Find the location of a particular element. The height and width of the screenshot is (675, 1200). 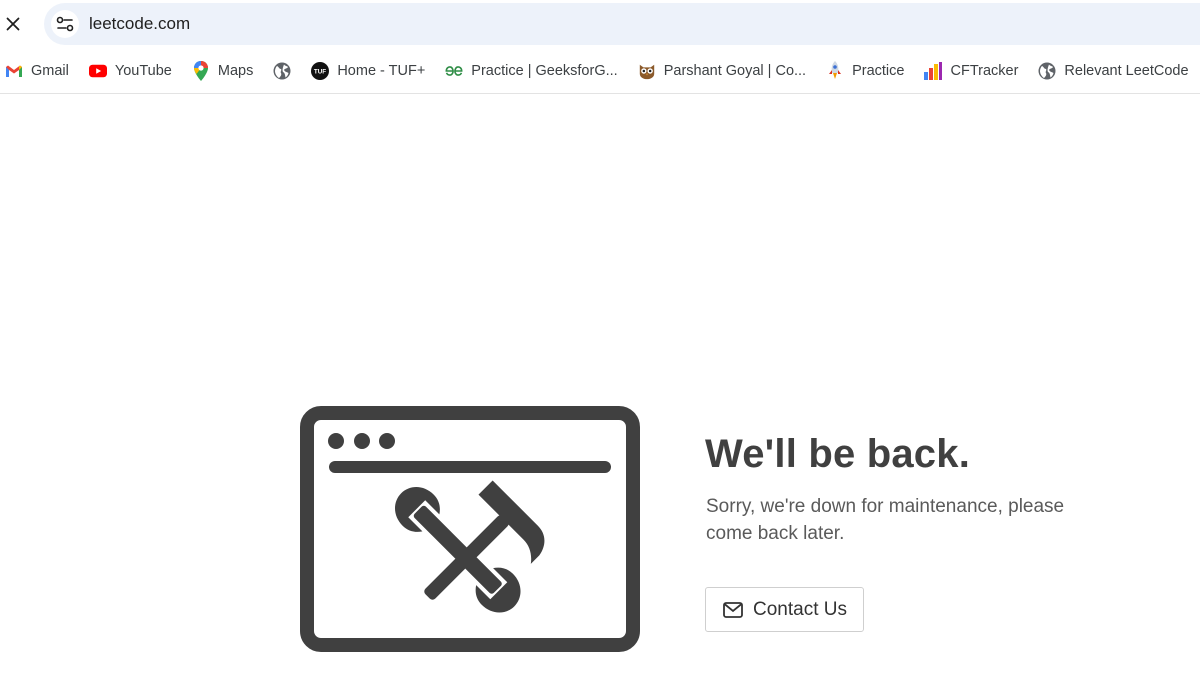

gfg-icon is located at coordinates (454, 71).